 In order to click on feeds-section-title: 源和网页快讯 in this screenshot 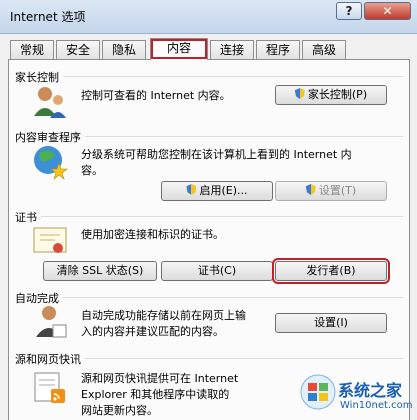, I will do `click(50, 359)`.